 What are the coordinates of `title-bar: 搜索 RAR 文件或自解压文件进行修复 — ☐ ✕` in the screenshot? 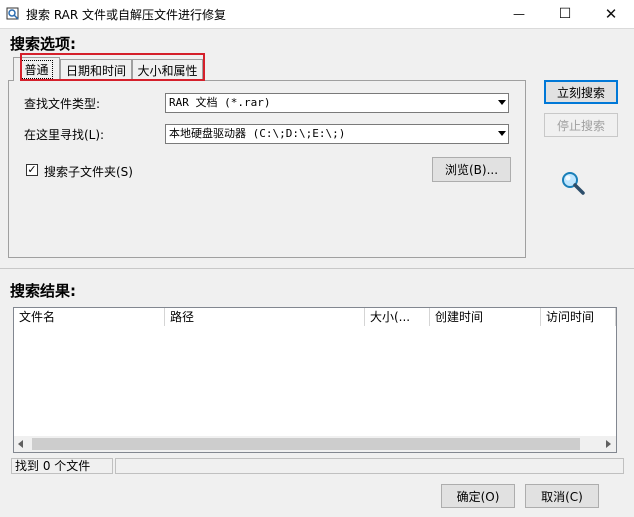 It's located at (317, 14).